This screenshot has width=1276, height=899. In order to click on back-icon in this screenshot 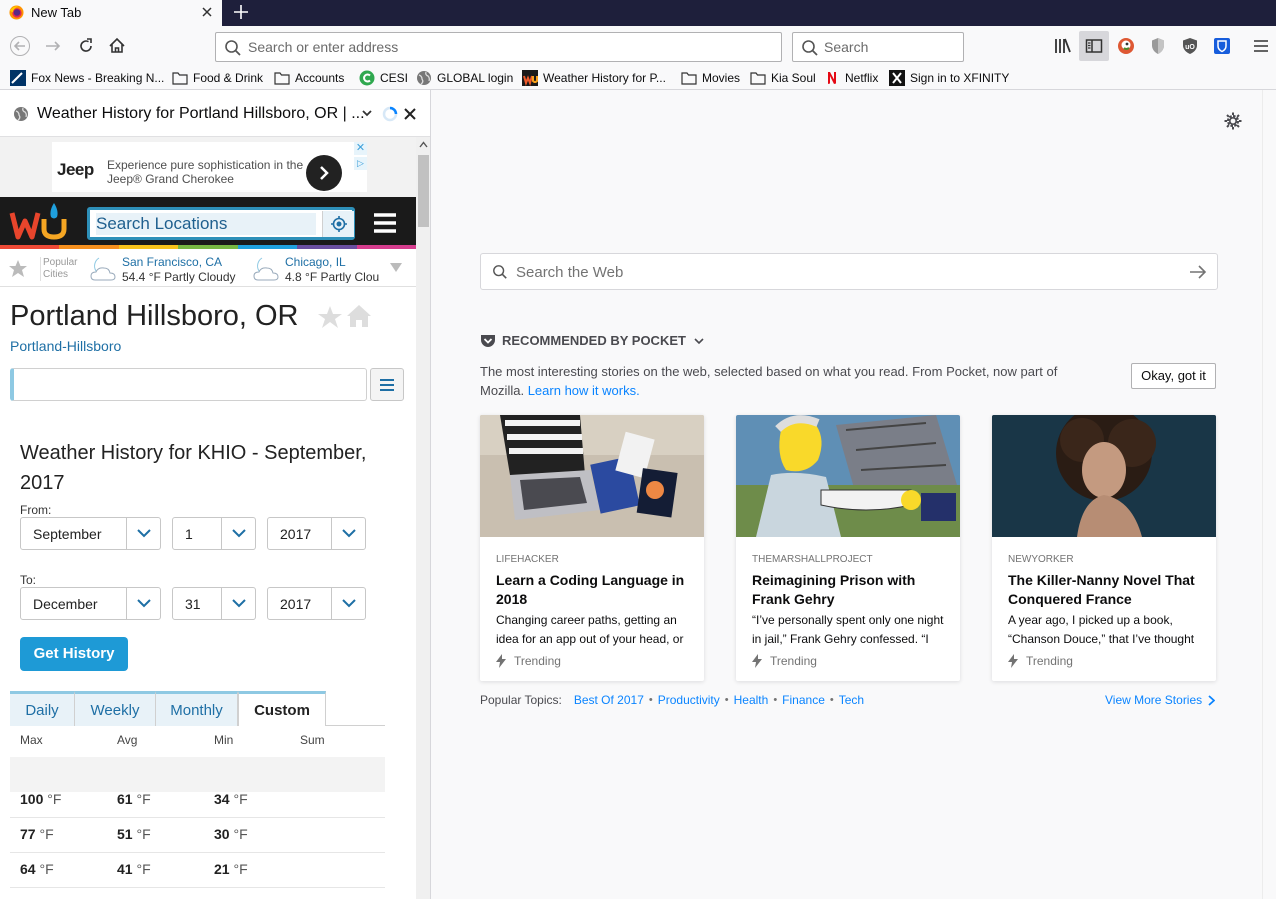, I will do `click(20, 46)`.